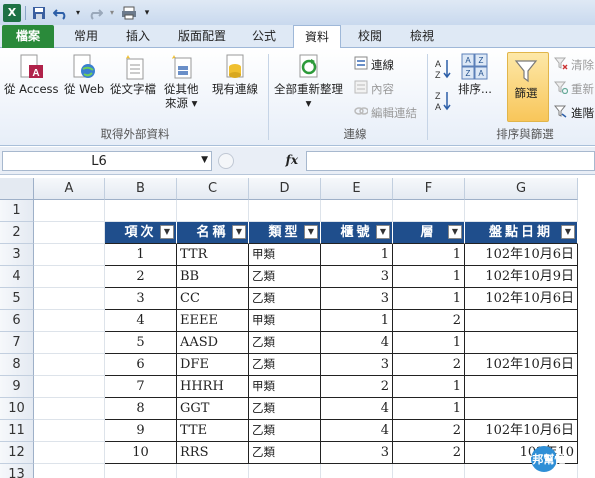 Image resolution: width=595 pixels, height=478 pixels. What do you see at coordinates (429, 189) in the screenshot?
I see `column-header-f: F` at bounding box center [429, 189].